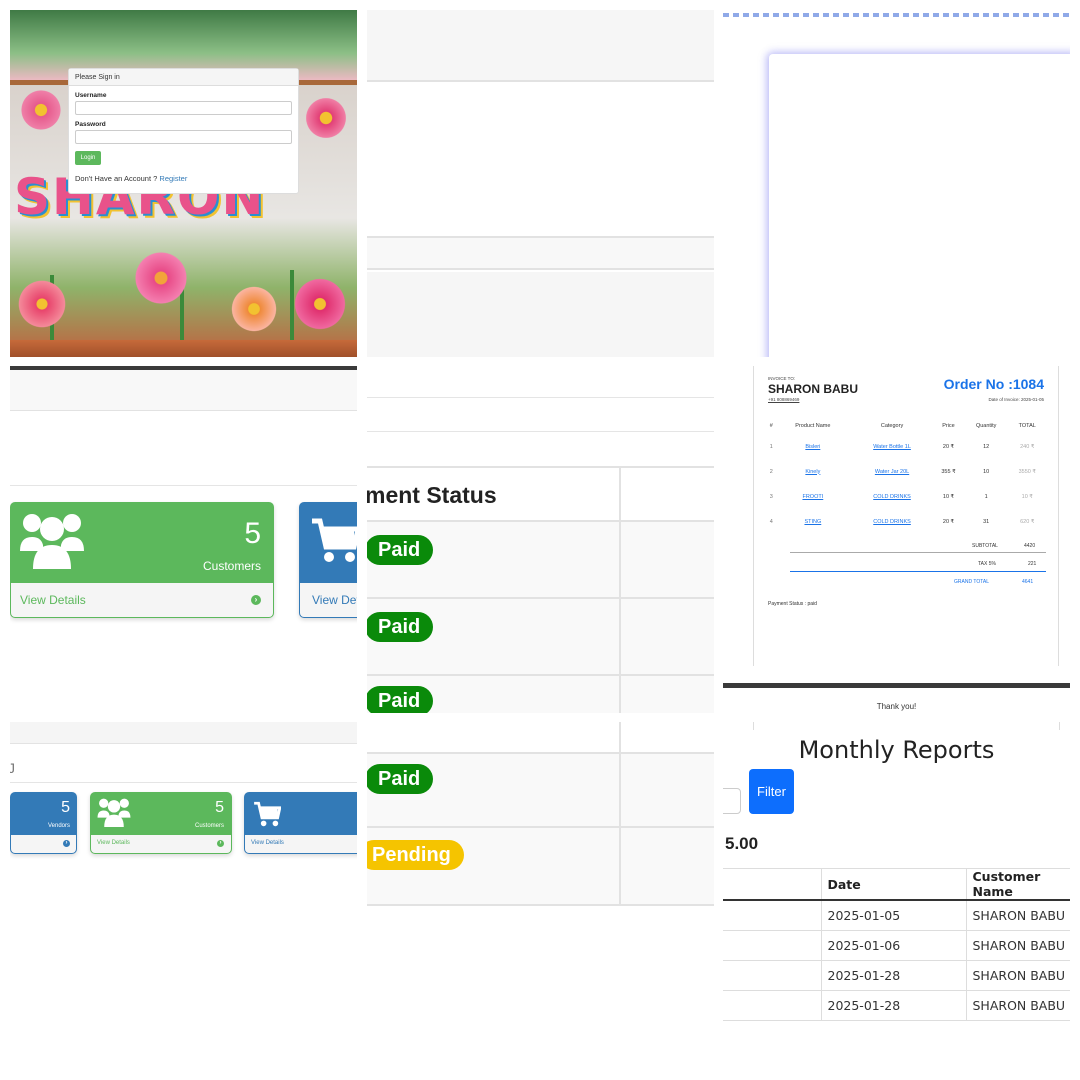 The image size is (1080, 1080). What do you see at coordinates (183, 108) in the screenshot?
I see `username-input` at bounding box center [183, 108].